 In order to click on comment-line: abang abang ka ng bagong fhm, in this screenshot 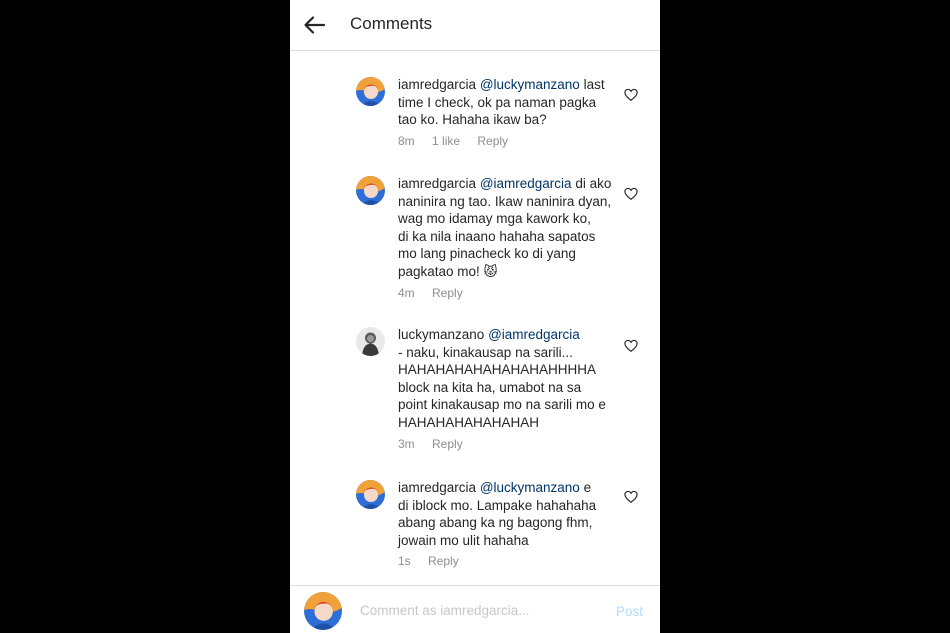, I will do `click(495, 522)`.